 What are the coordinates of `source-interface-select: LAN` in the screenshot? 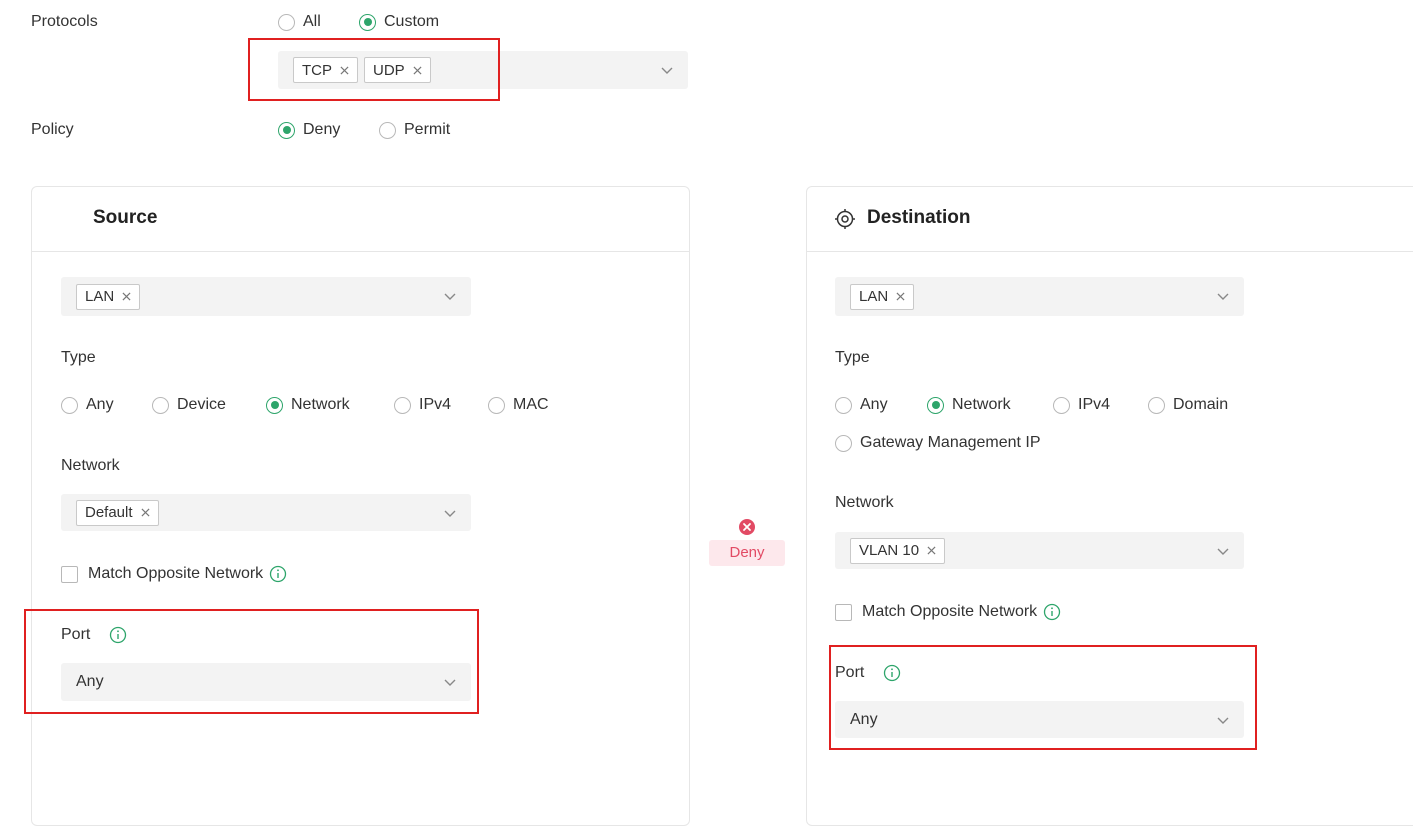 It's located at (266, 296).